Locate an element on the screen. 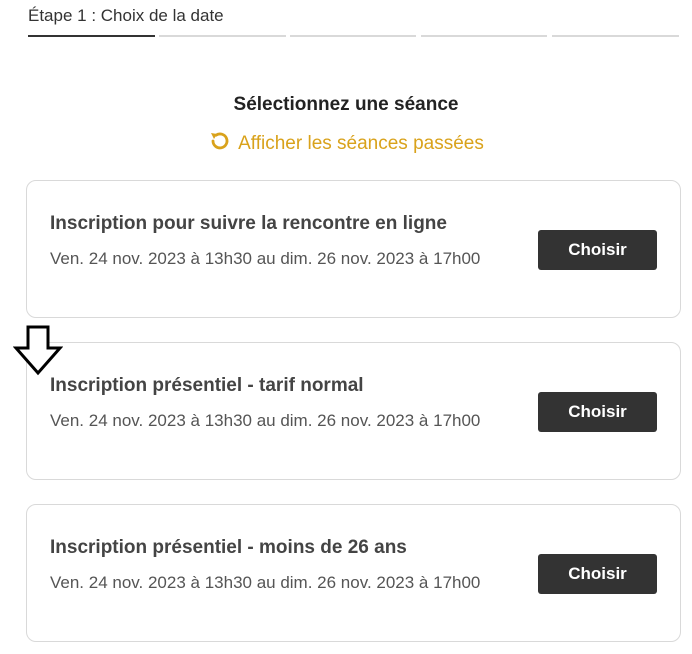  session-title: Inscription présentiel - moins de 26 ans is located at coordinates (228, 547).